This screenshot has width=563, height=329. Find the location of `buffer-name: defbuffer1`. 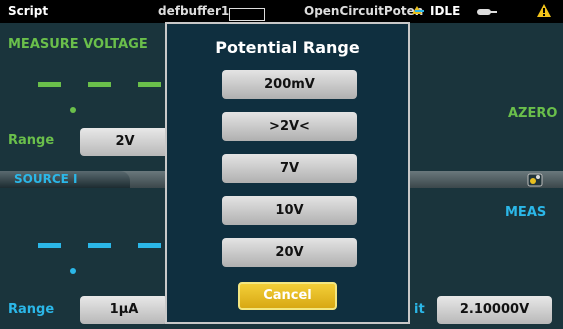

buffer-name: defbuffer1 is located at coordinates (193, 11).